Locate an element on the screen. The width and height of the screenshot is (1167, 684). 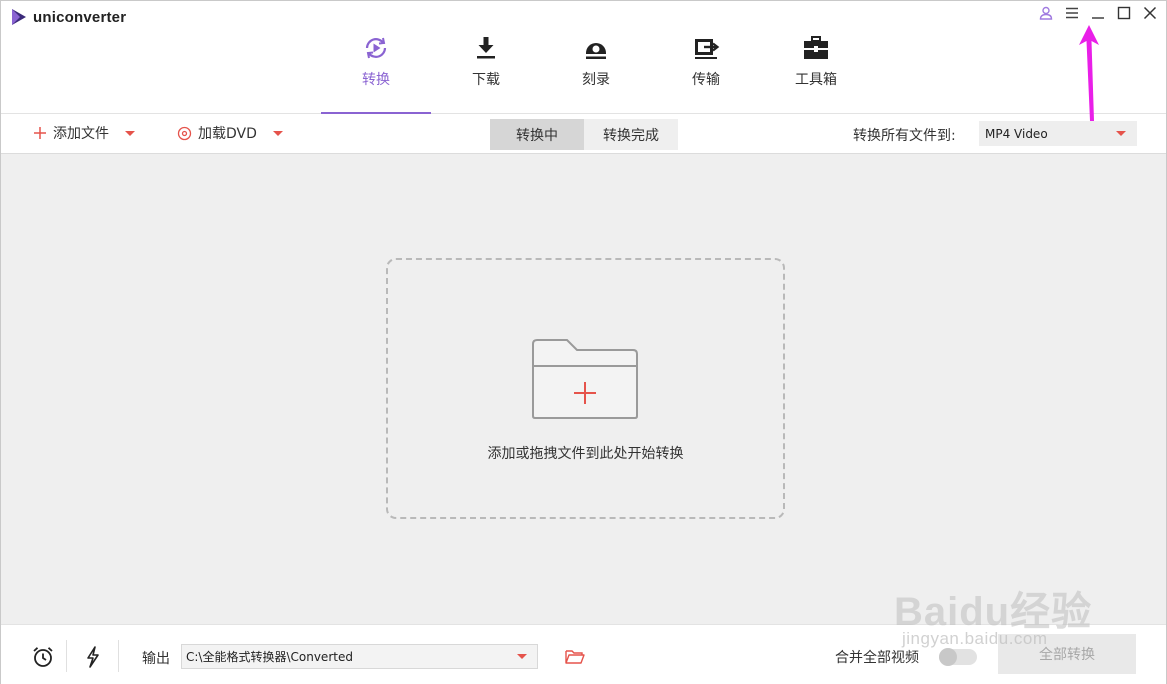
toolbar: 添加文件 加载DVD 转换中 转换完成 转换所有文件到: MP4 Video is located at coordinates (583, 134).